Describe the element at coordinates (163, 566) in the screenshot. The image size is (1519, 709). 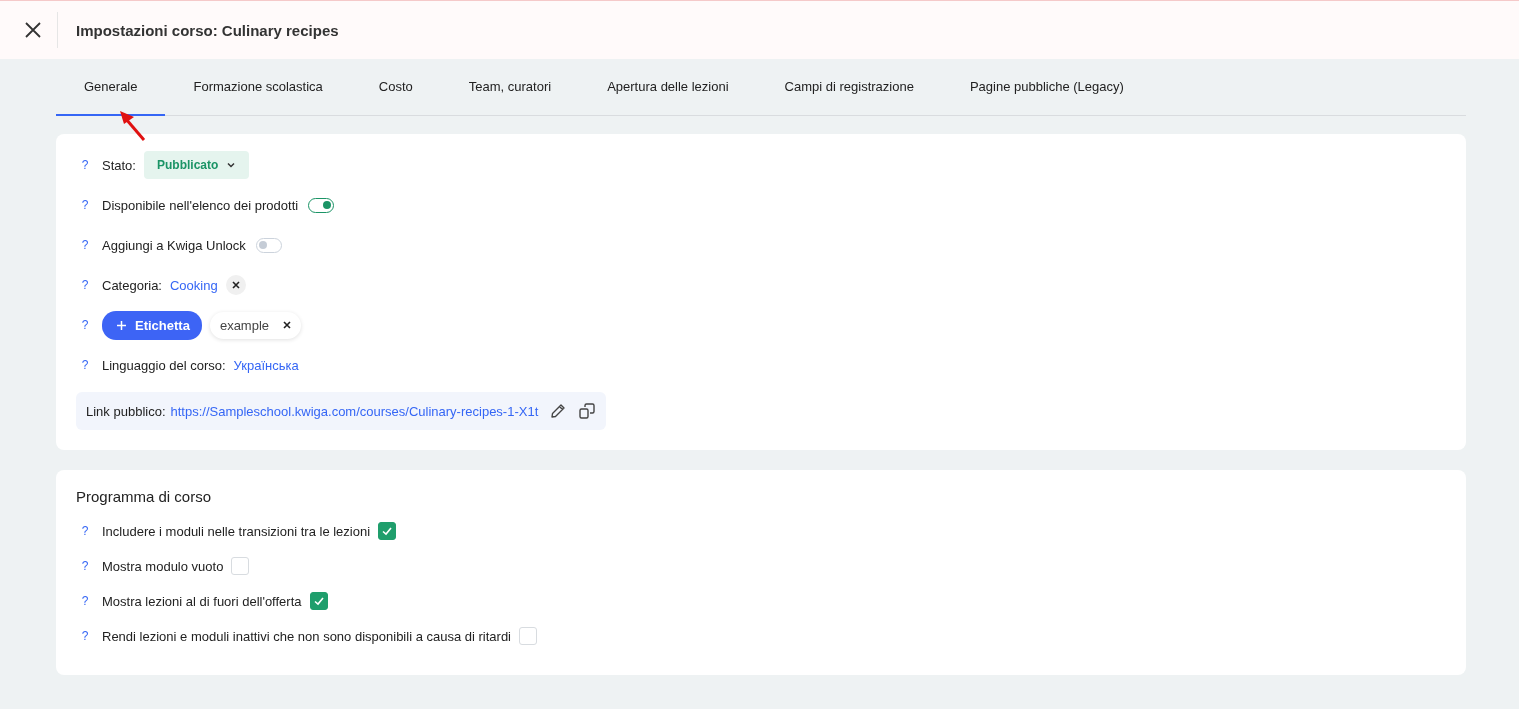
I see `option-label: Mostra modulo vuoto` at that location.